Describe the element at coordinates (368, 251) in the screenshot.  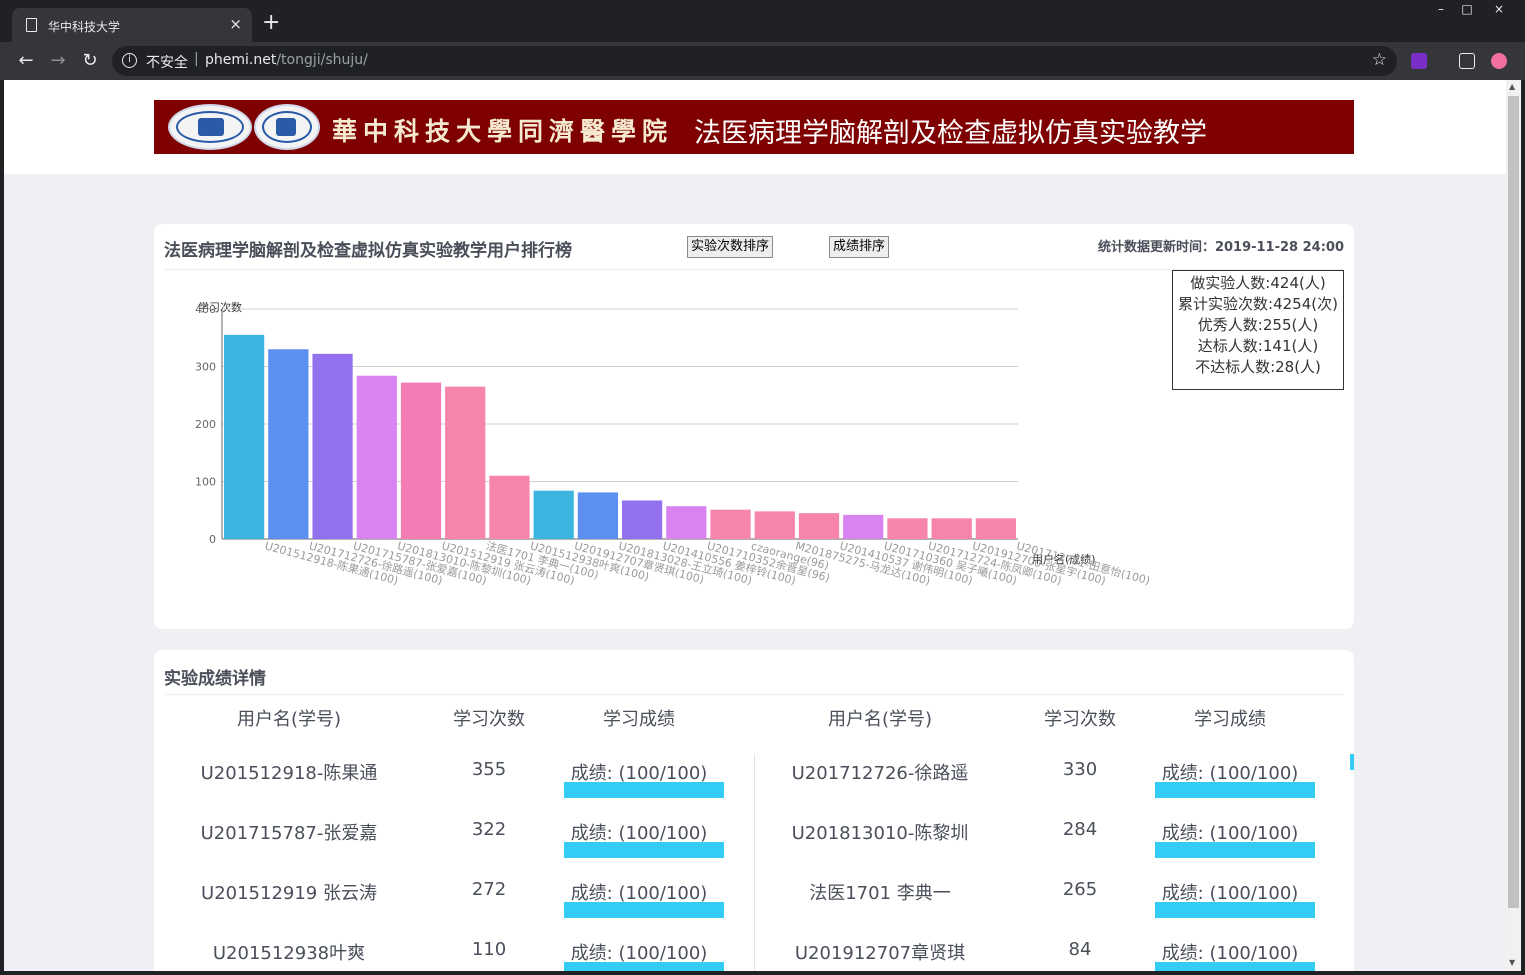
I see `ranking-title: 法医病理学脑解剖及检查虚拟仿真实验教学用户排行榜` at that location.